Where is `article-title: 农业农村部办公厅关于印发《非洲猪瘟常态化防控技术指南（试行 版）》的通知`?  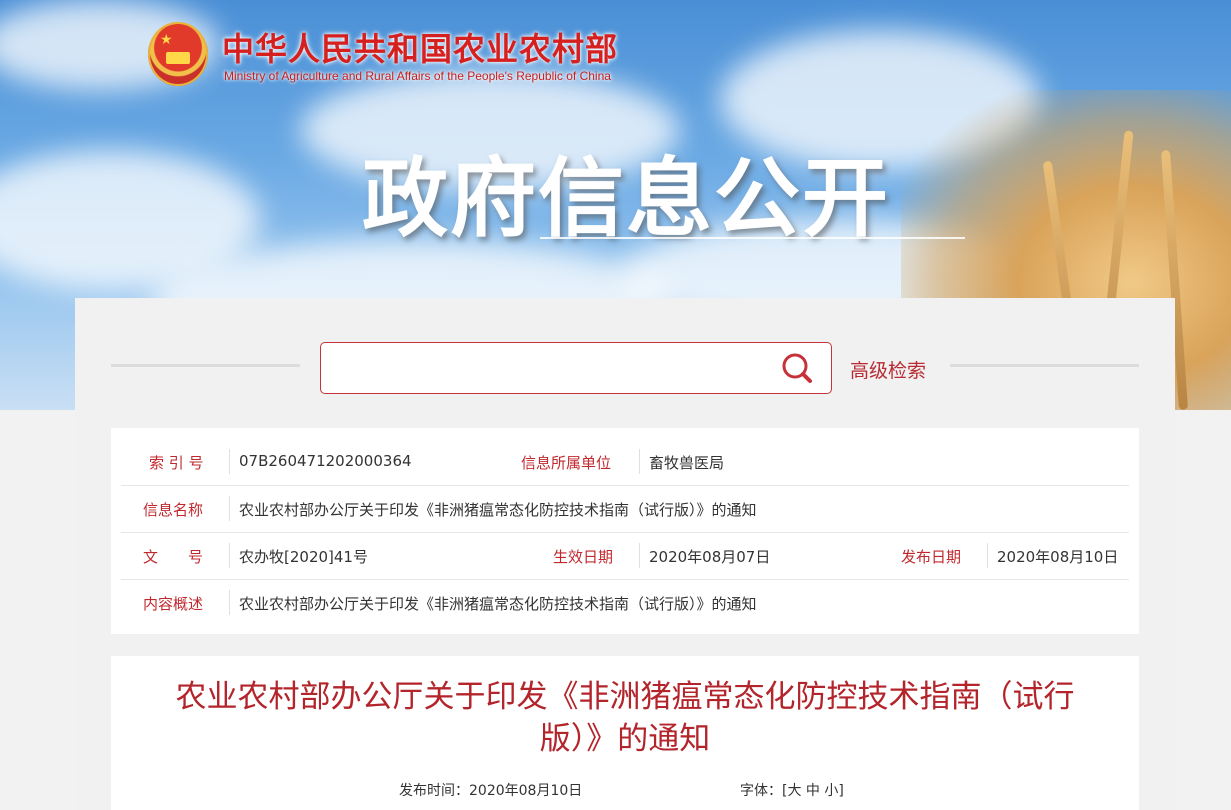
article-title: 农业农村部办公厅关于印发《非洲猪瘟常态化防控技术指南（试行 版）》的通知 is located at coordinates (625, 718).